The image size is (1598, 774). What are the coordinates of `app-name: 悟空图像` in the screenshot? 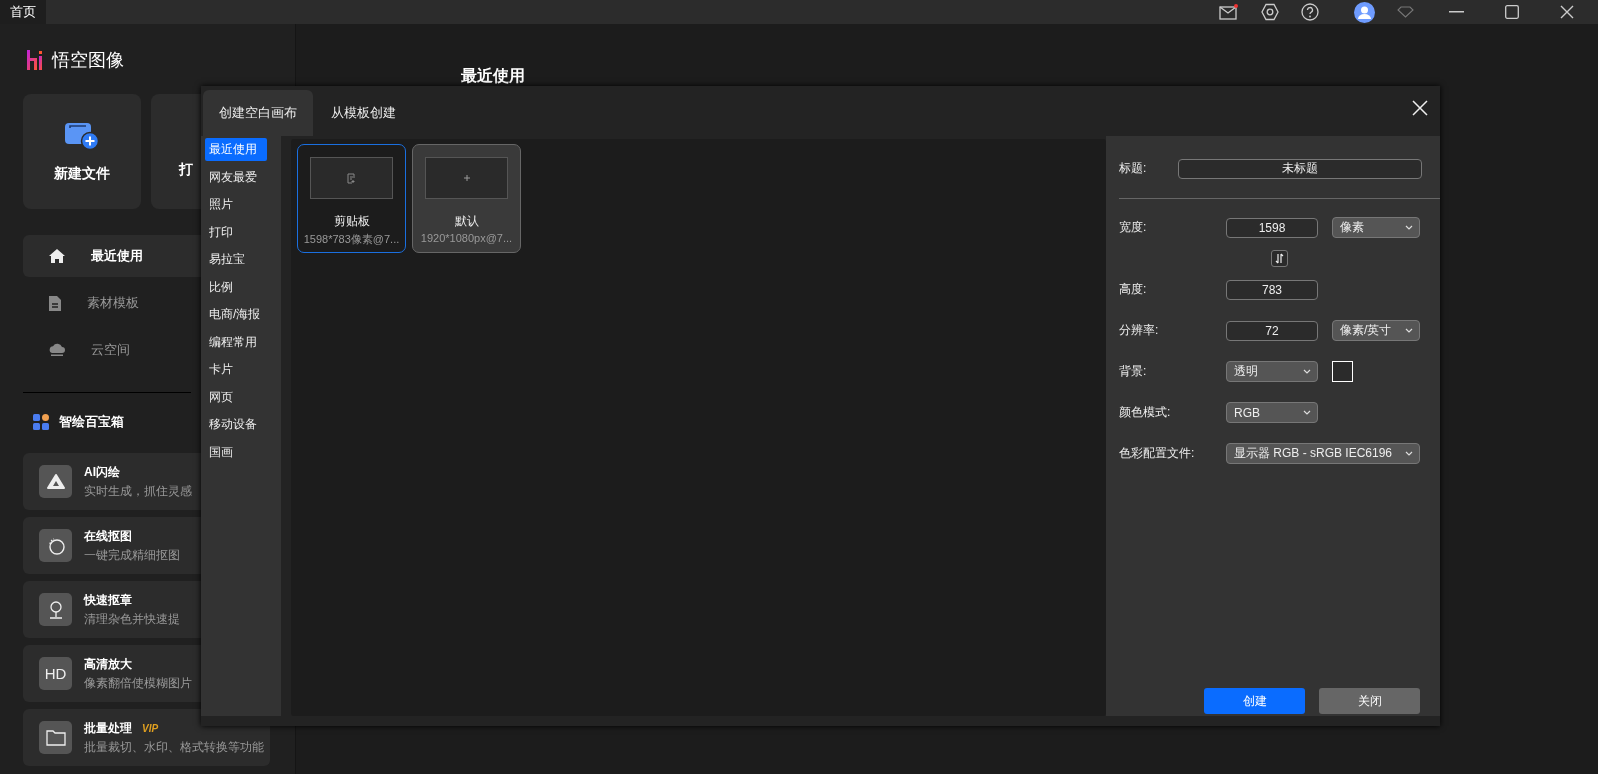 It's located at (88, 60).